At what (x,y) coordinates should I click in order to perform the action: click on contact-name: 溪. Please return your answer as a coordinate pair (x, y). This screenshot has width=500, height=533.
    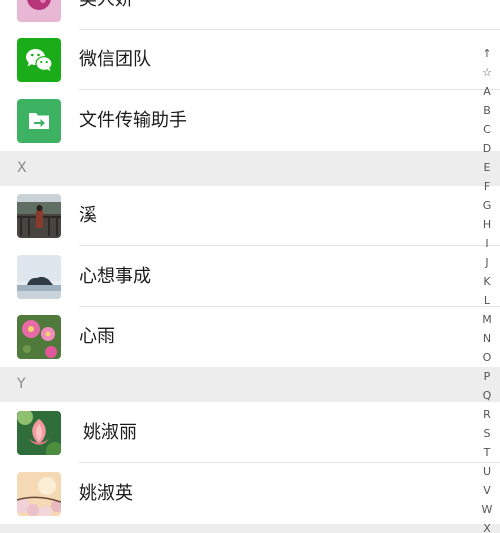
    Looking at the image, I should click on (88, 215).